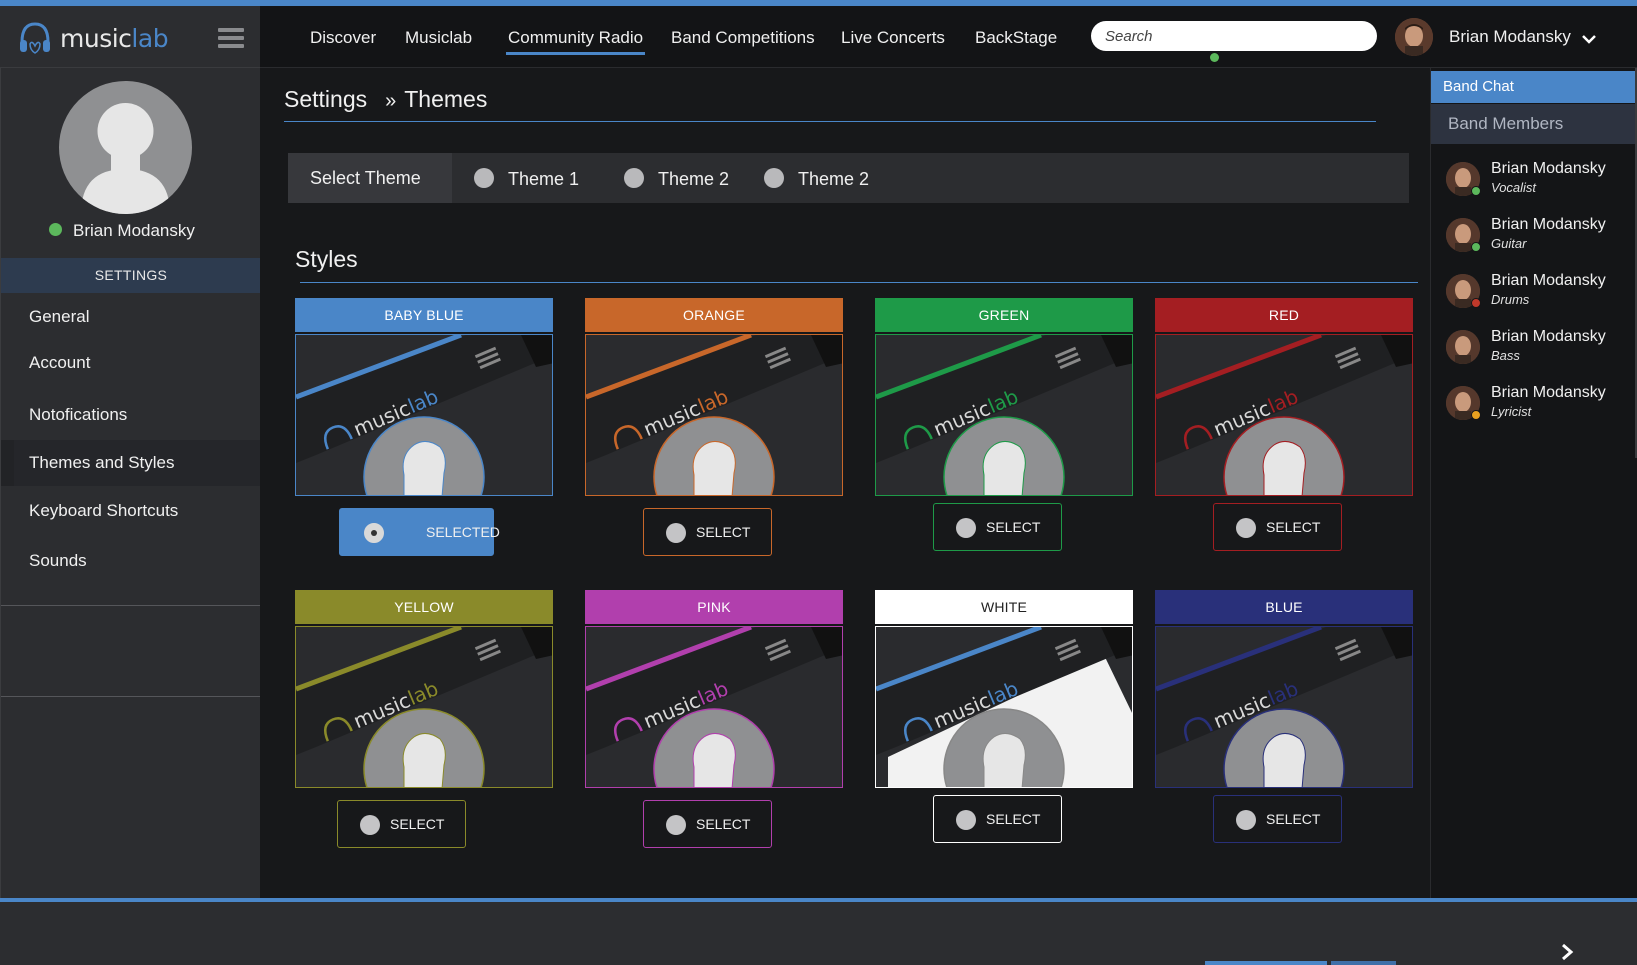  I want to click on theme-selector: Select Theme Theme 1 Theme 2 Theme 2, so click(848, 178).